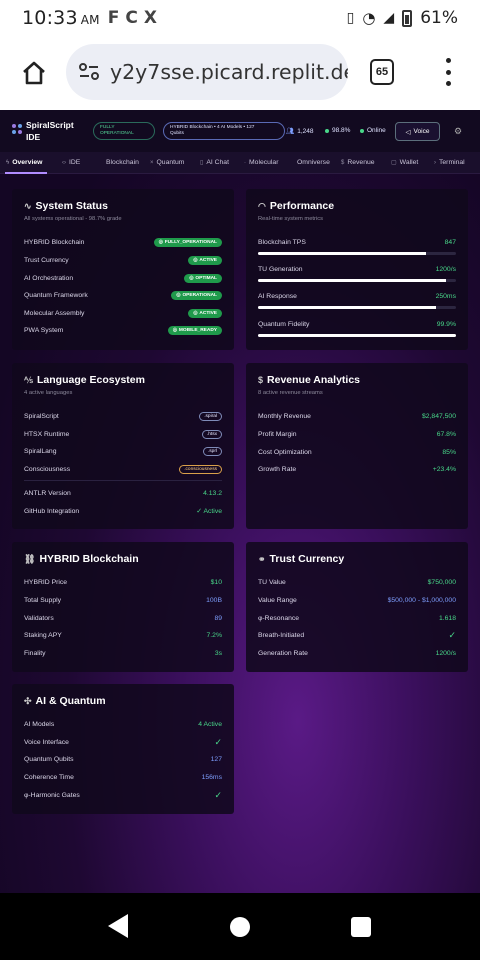  What do you see at coordinates (84, 380) in the screenshot?
I see `card-title: ⅍ Language Ecosystem` at bounding box center [84, 380].